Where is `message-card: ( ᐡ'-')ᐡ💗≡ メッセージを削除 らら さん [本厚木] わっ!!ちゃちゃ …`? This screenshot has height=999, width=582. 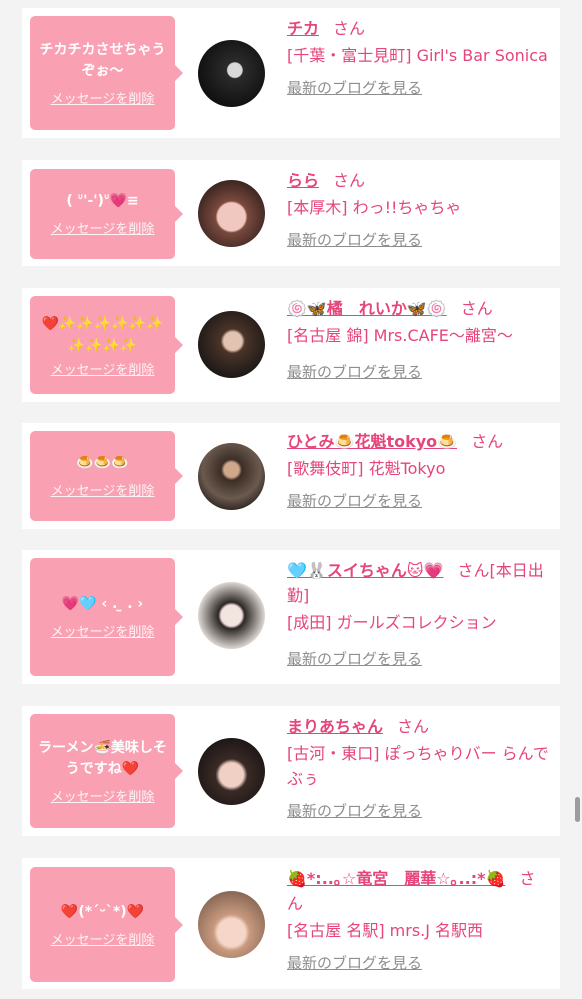 message-card: ( ᐡ'-')ᐡ💗≡ メッセージを削除 らら さん [本厚木] わっ!!ちゃちゃ … is located at coordinates (291, 213).